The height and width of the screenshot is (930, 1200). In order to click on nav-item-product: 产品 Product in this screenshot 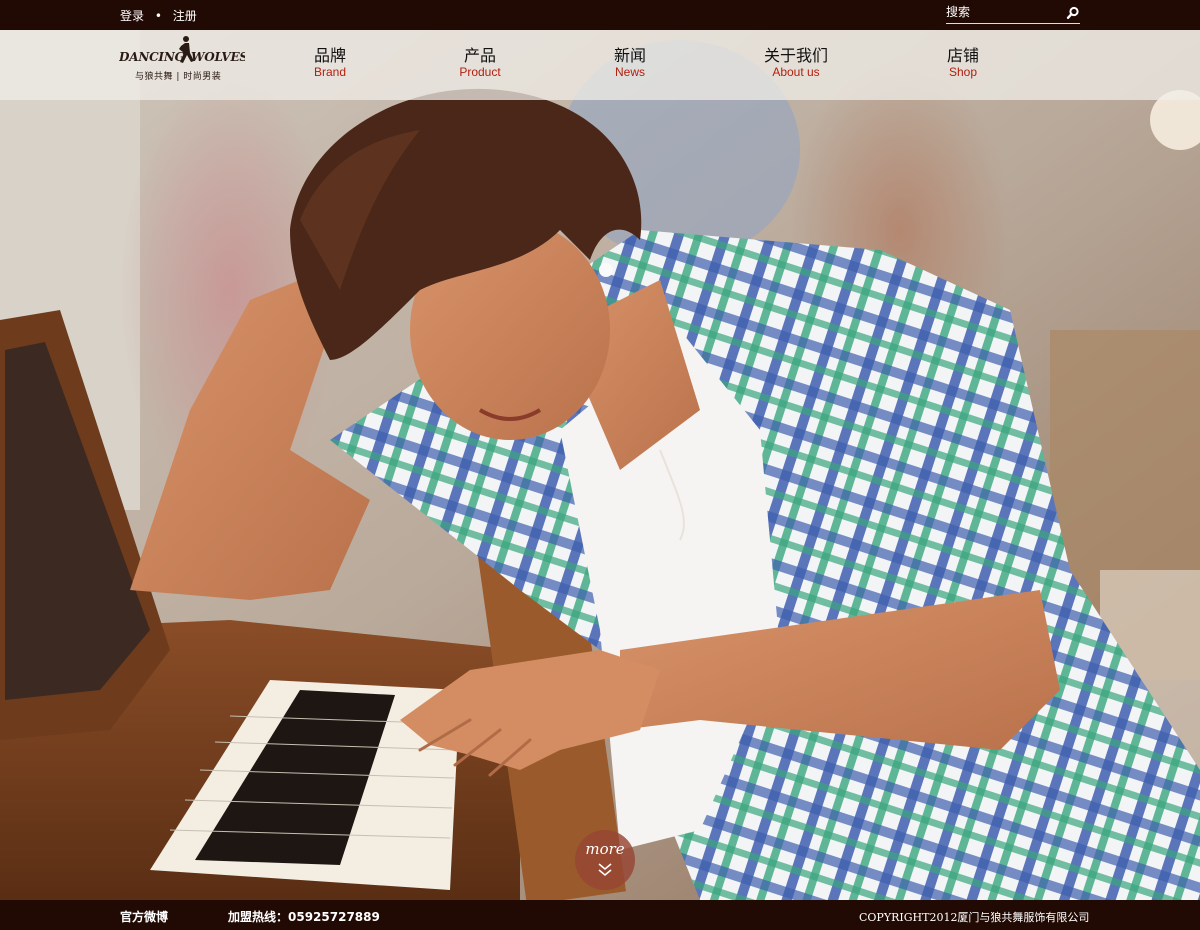, I will do `click(480, 63)`.